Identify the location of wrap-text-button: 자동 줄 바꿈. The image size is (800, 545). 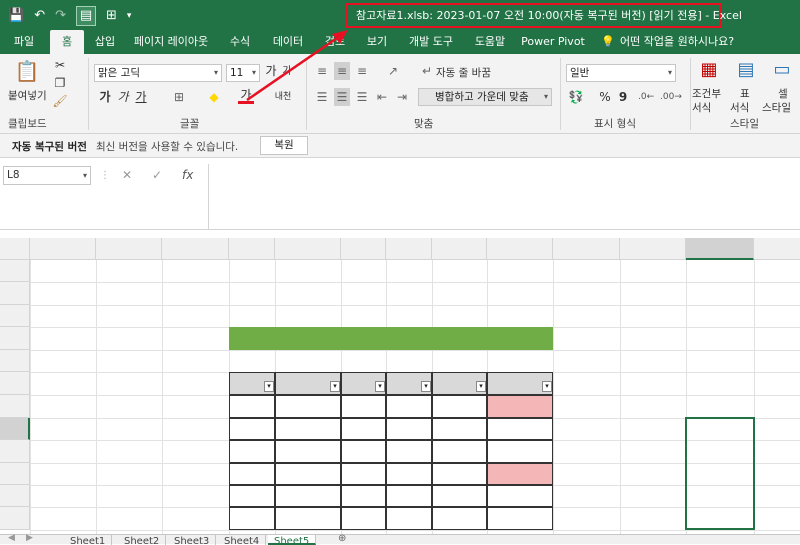
(463, 72).